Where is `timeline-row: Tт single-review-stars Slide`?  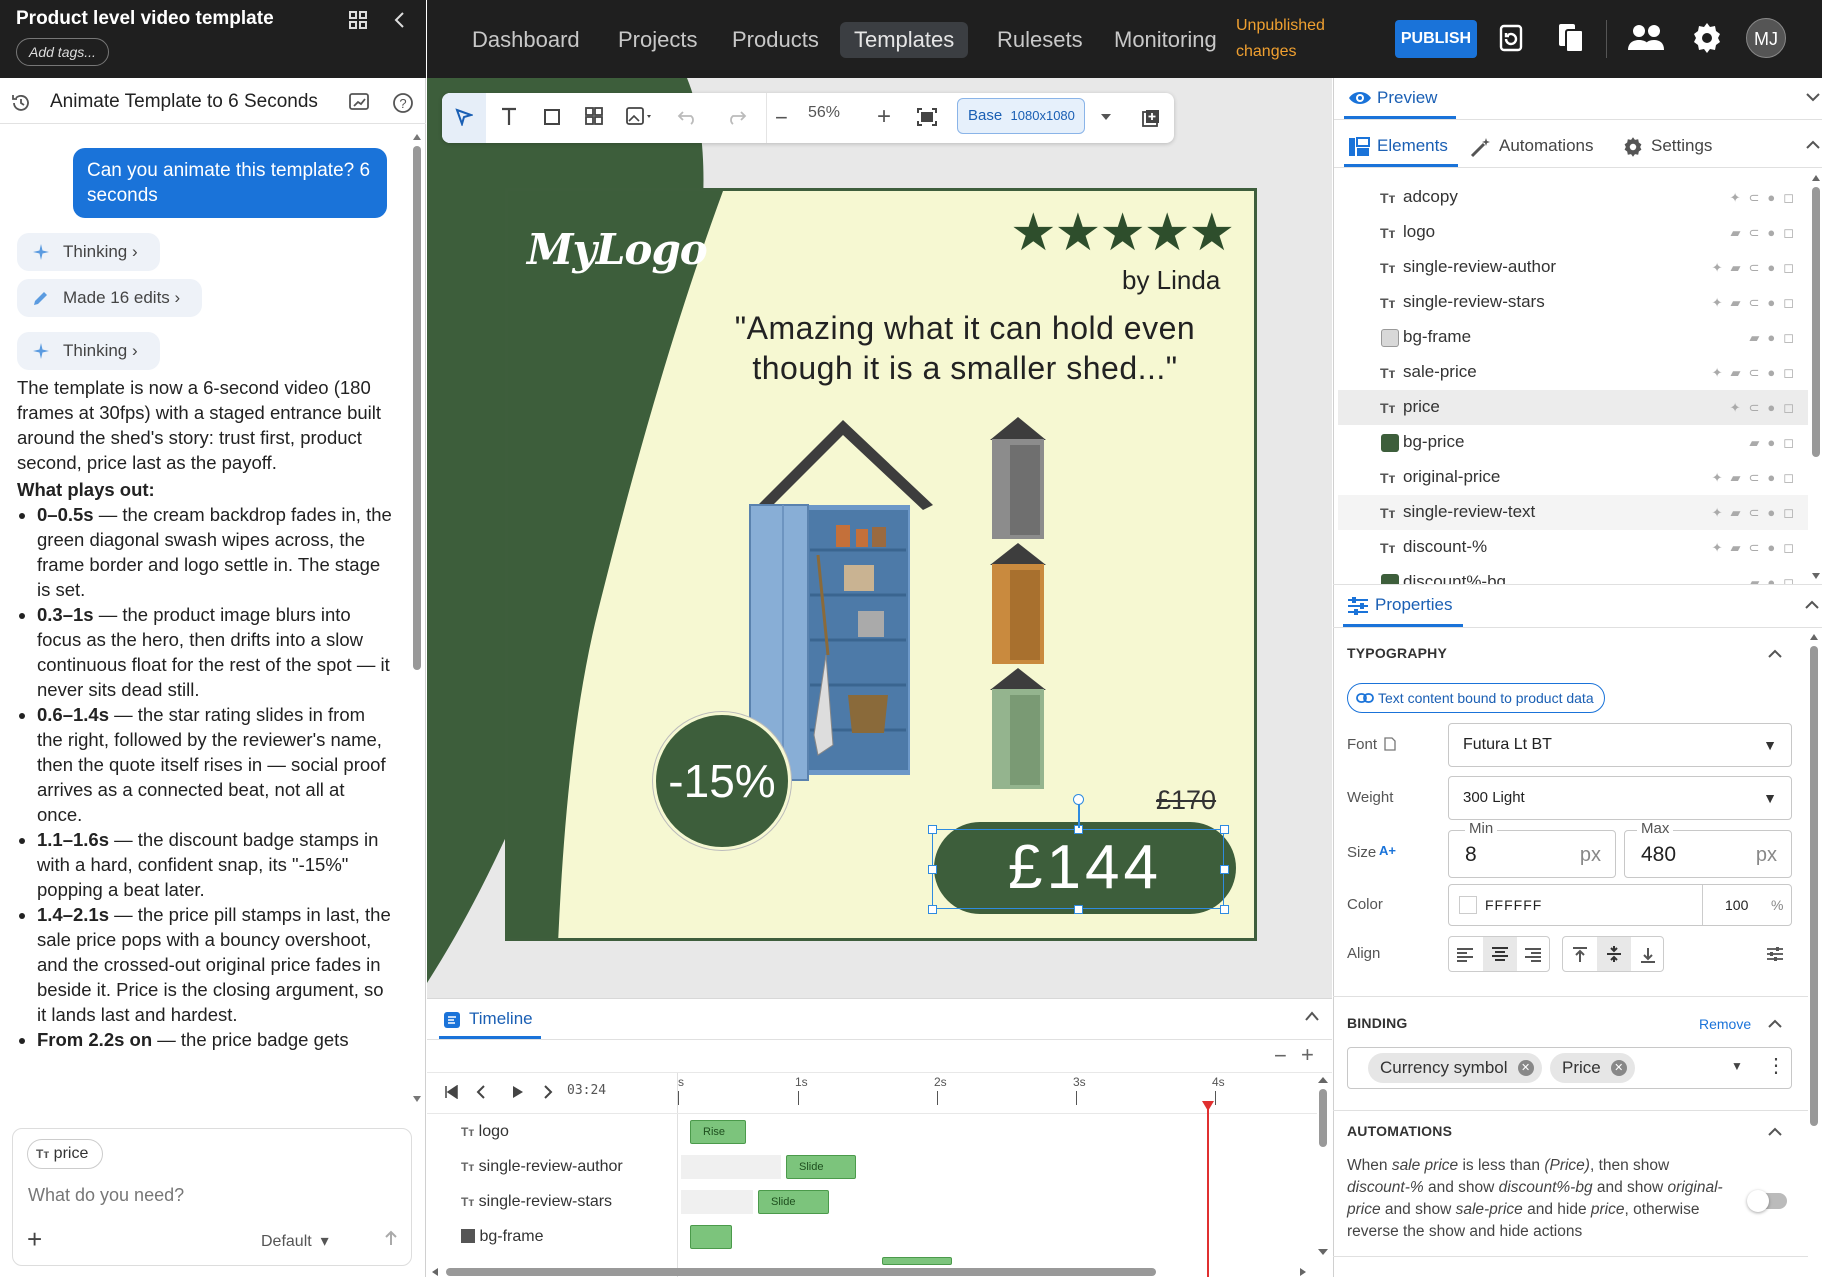 timeline-row: Tт single-review-stars Slide is located at coordinates (879, 1202).